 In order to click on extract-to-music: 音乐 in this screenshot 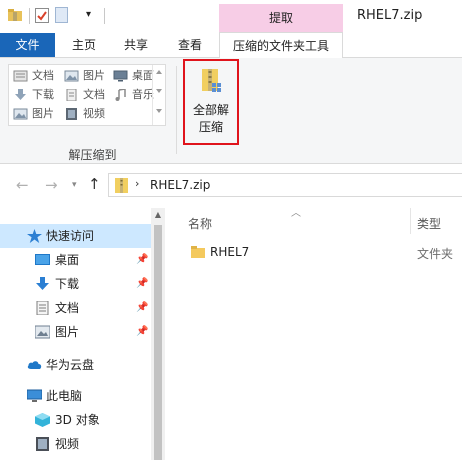, I will do `click(133, 95)`.